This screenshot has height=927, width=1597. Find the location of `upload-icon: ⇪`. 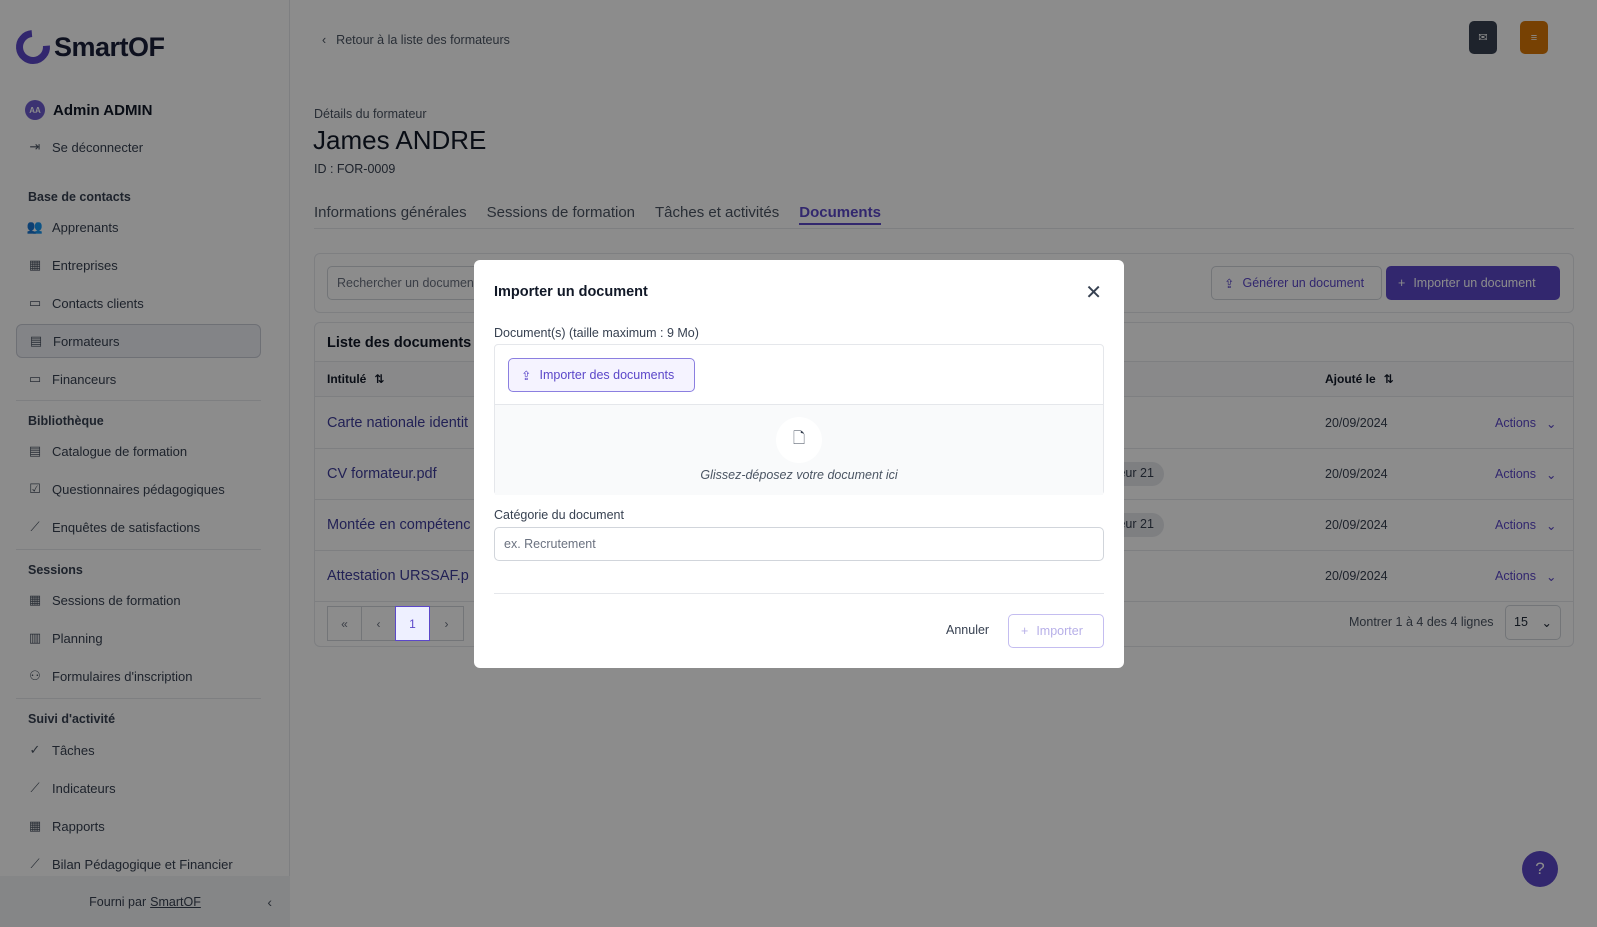

upload-icon: ⇪ is located at coordinates (526, 375).